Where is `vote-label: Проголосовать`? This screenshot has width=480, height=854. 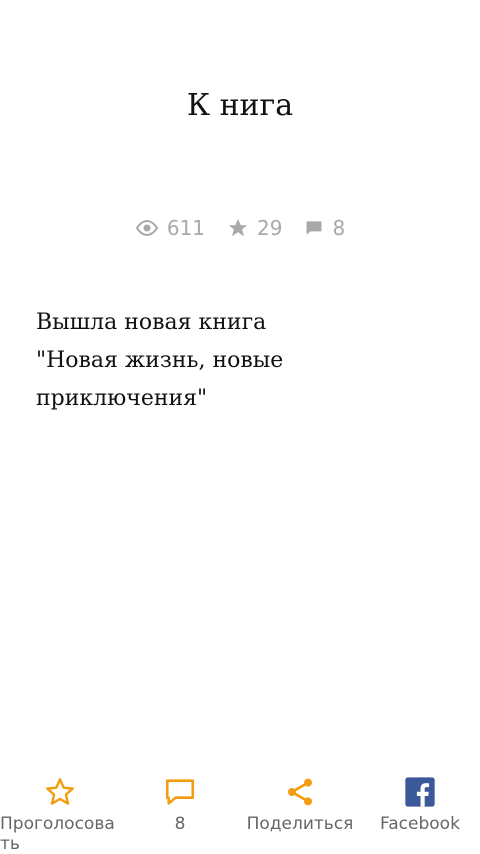 vote-label: Проголосовать is located at coordinates (57, 834).